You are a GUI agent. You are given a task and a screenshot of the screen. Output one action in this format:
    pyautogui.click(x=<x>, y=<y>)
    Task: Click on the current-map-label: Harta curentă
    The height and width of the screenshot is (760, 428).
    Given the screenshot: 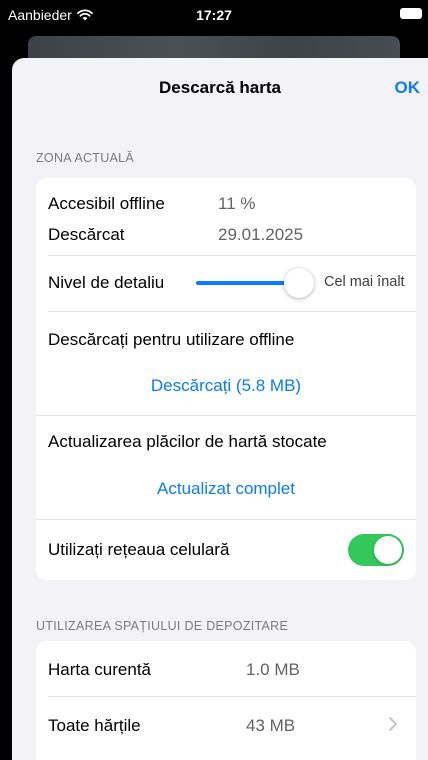 What is the action you would take?
    pyautogui.click(x=99, y=669)
    